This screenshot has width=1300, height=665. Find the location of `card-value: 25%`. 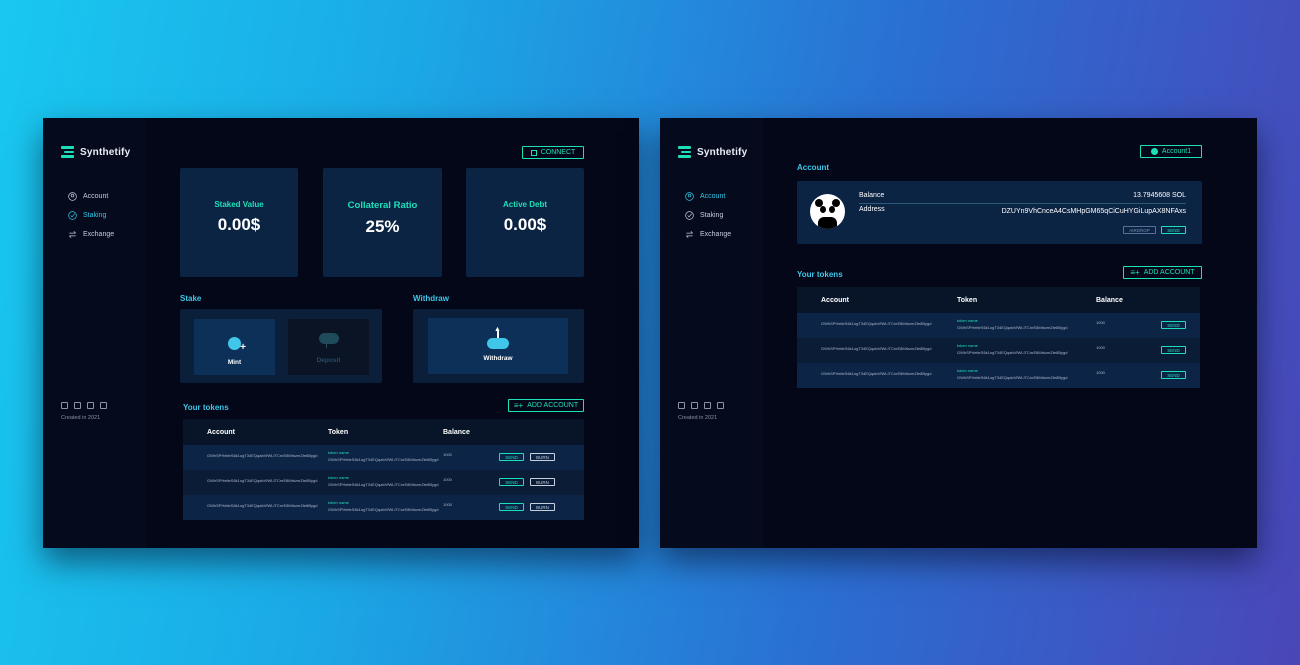

card-value: 25% is located at coordinates (382, 226).